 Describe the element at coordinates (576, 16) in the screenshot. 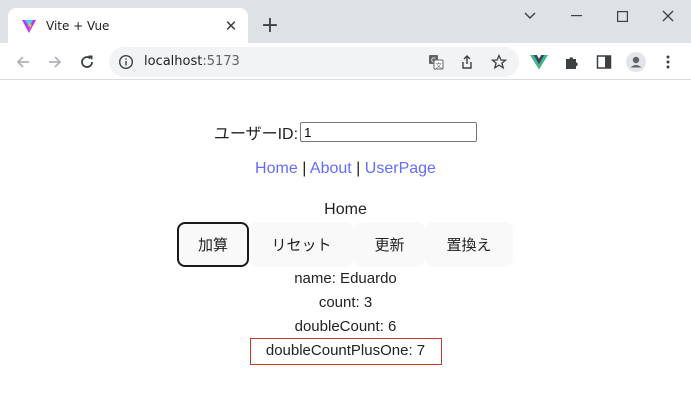

I see `minimize-icon` at that location.